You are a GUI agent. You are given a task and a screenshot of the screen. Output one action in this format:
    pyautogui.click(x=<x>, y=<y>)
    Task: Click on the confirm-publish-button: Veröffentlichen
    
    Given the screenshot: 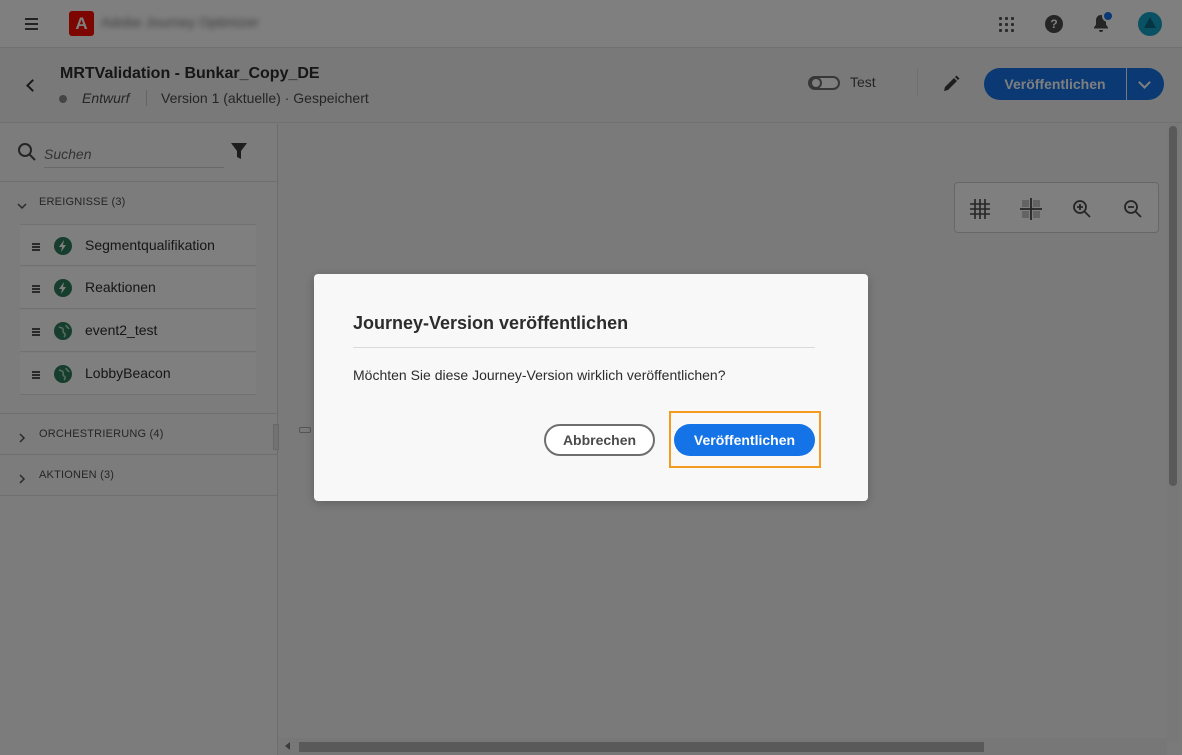 What is the action you would take?
    pyautogui.click(x=744, y=440)
    